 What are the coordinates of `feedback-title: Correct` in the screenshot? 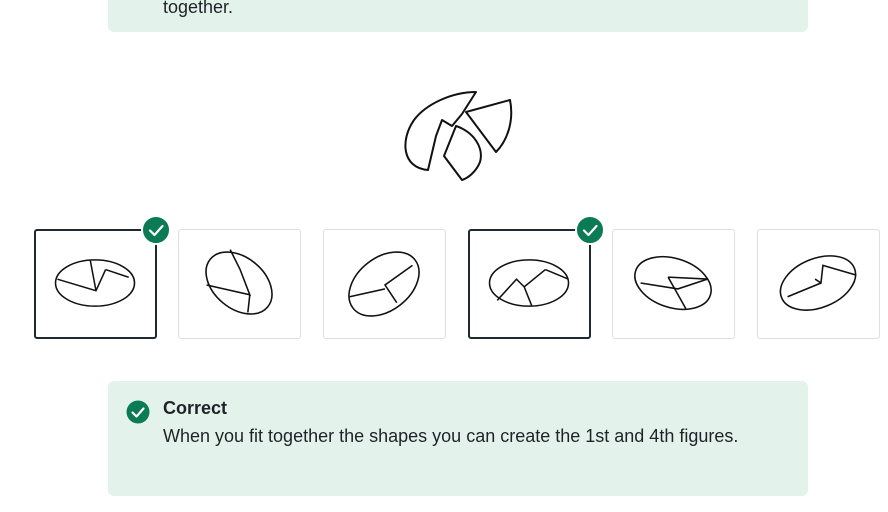 It's located at (195, 408).